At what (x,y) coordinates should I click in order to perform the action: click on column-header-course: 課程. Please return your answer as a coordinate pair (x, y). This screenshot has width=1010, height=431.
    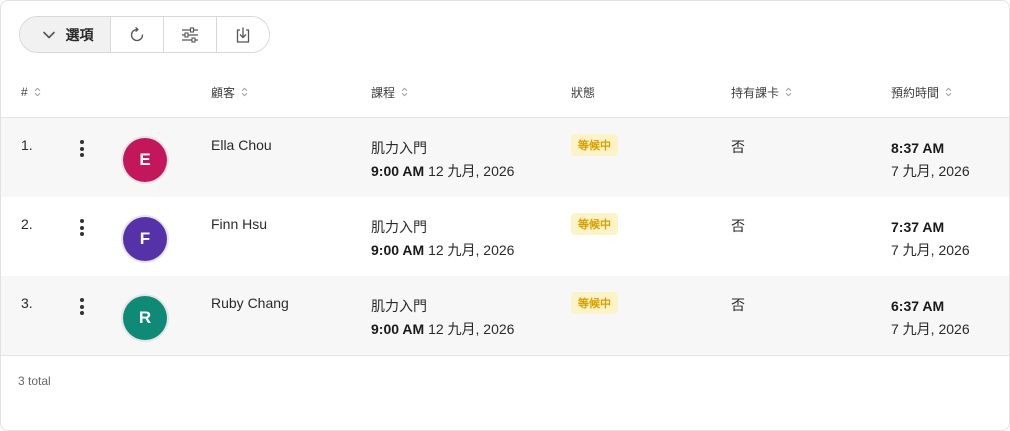
    Looking at the image, I should click on (389, 92).